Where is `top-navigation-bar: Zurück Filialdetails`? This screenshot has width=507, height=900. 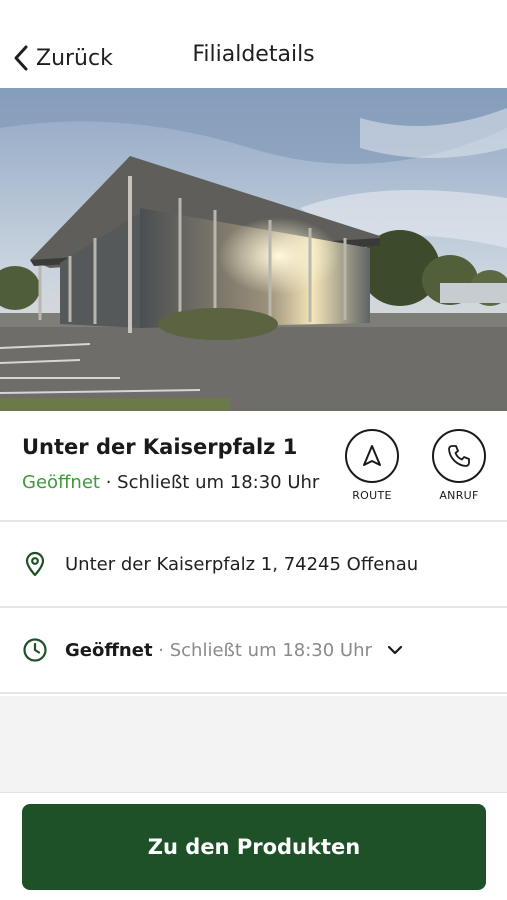
top-navigation-bar: Zurück Filialdetails is located at coordinates (253, 44).